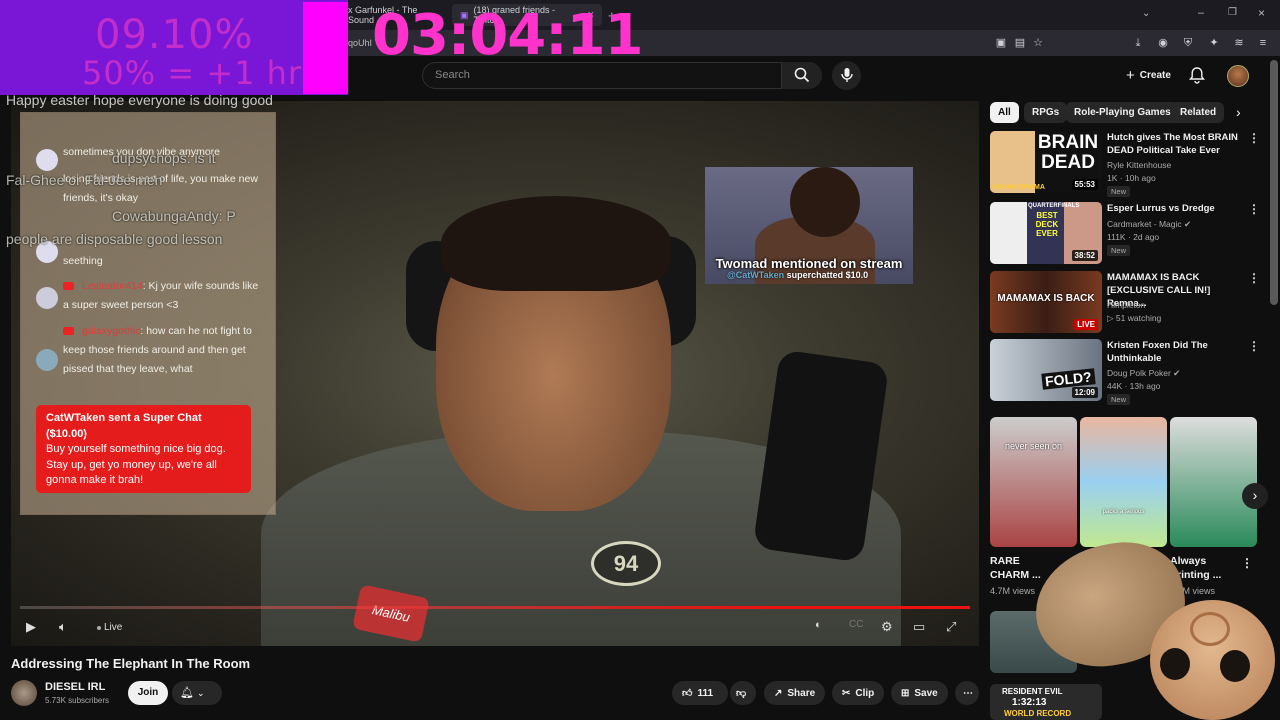 The width and height of the screenshot is (1280, 720). What do you see at coordinates (818, 625) in the screenshot?
I see `autoplay-toggle-icon: ◐` at bounding box center [818, 625].